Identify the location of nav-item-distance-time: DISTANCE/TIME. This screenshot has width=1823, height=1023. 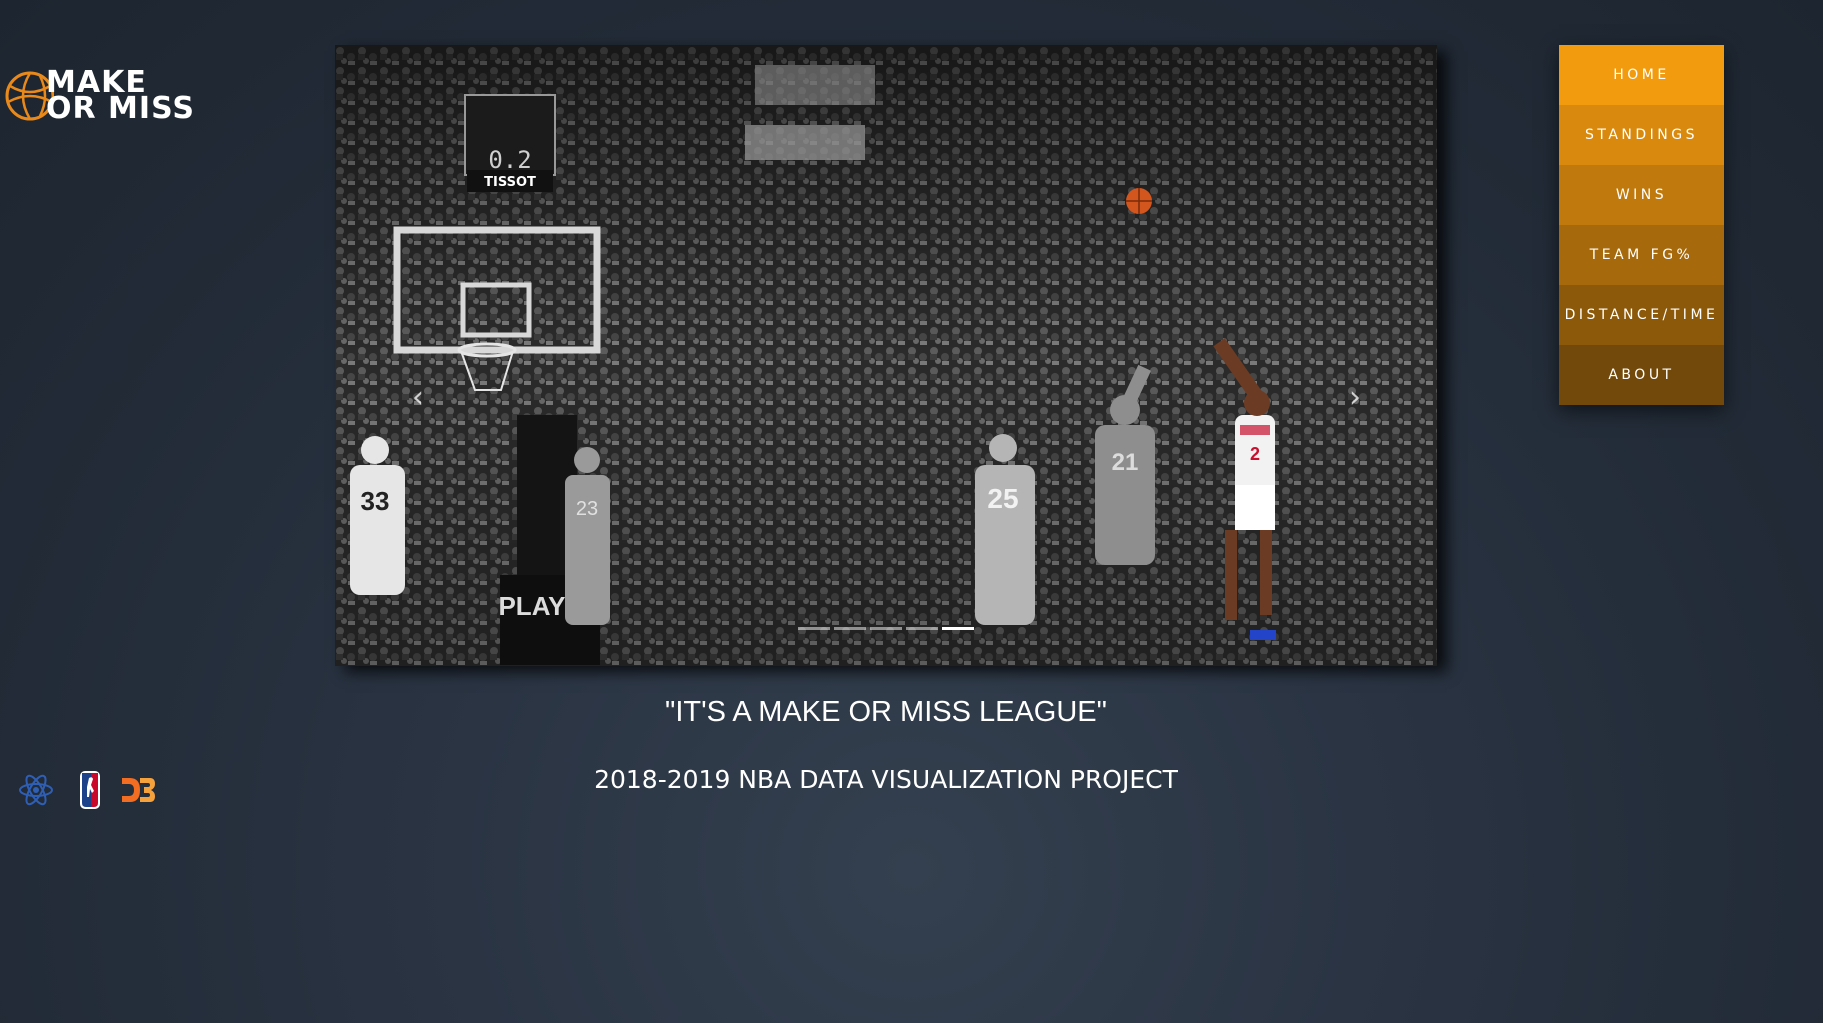
(1641, 315).